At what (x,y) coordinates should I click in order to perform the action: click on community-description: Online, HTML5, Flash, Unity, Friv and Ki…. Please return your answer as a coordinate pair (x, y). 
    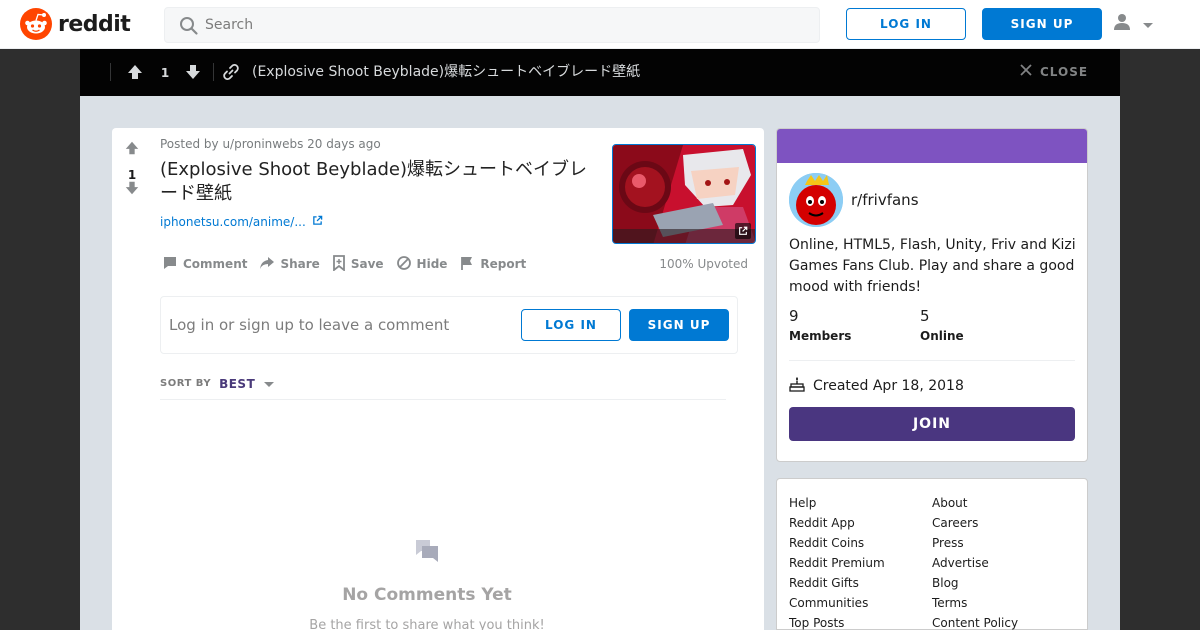
    Looking at the image, I should click on (932, 266).